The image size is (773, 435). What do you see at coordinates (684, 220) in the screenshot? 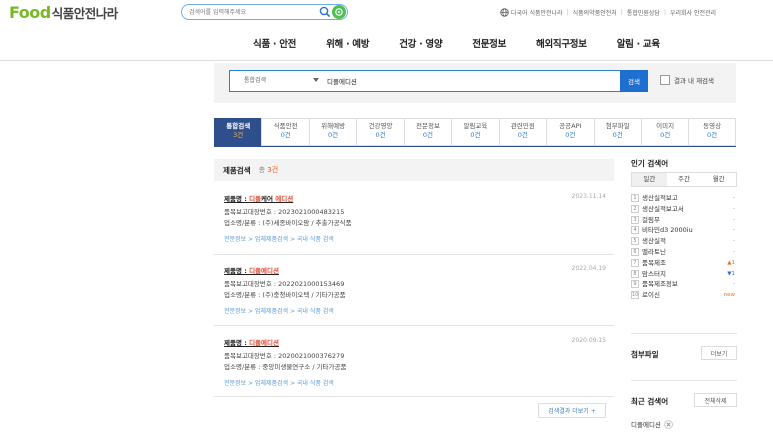
I see `popular-item: 3 걸림무 -` at bounding box center [684, 220].